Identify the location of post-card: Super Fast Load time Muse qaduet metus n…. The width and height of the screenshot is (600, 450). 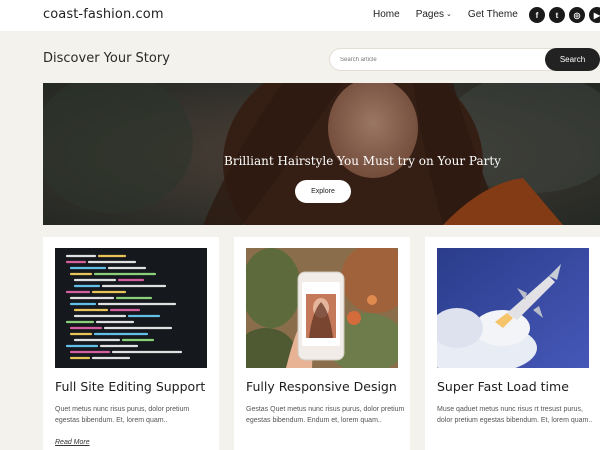
(512, 343).